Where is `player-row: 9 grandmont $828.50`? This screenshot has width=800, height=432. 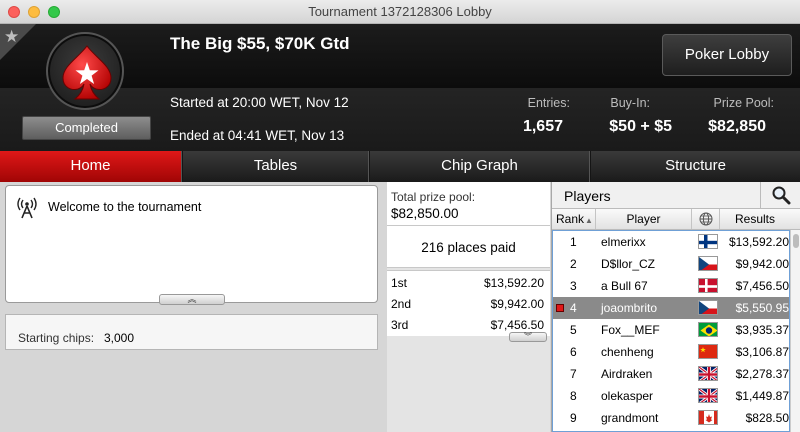 player-row: 9 grandmont $828.50 is located at coordinates (671, 418).